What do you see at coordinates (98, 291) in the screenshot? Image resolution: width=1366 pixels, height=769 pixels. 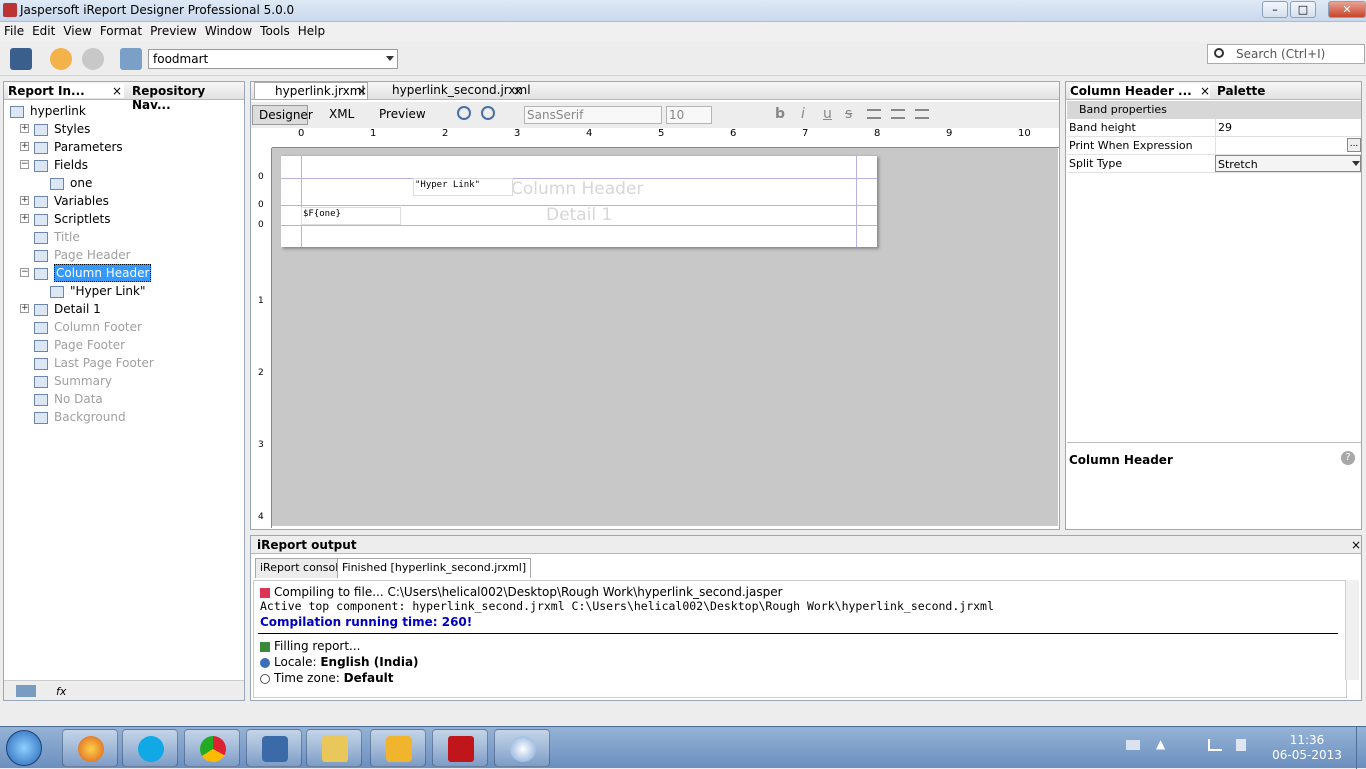 I see `tree-item: "Hyper Link"` at bounding box center [98, 291].